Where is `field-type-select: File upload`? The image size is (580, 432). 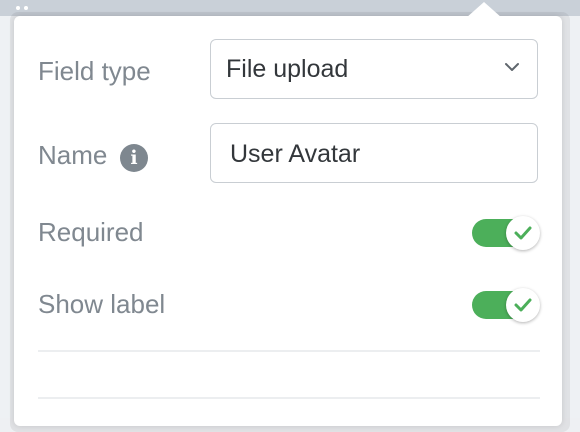
field-type-select: File upload is located at coordinates (374, 69).